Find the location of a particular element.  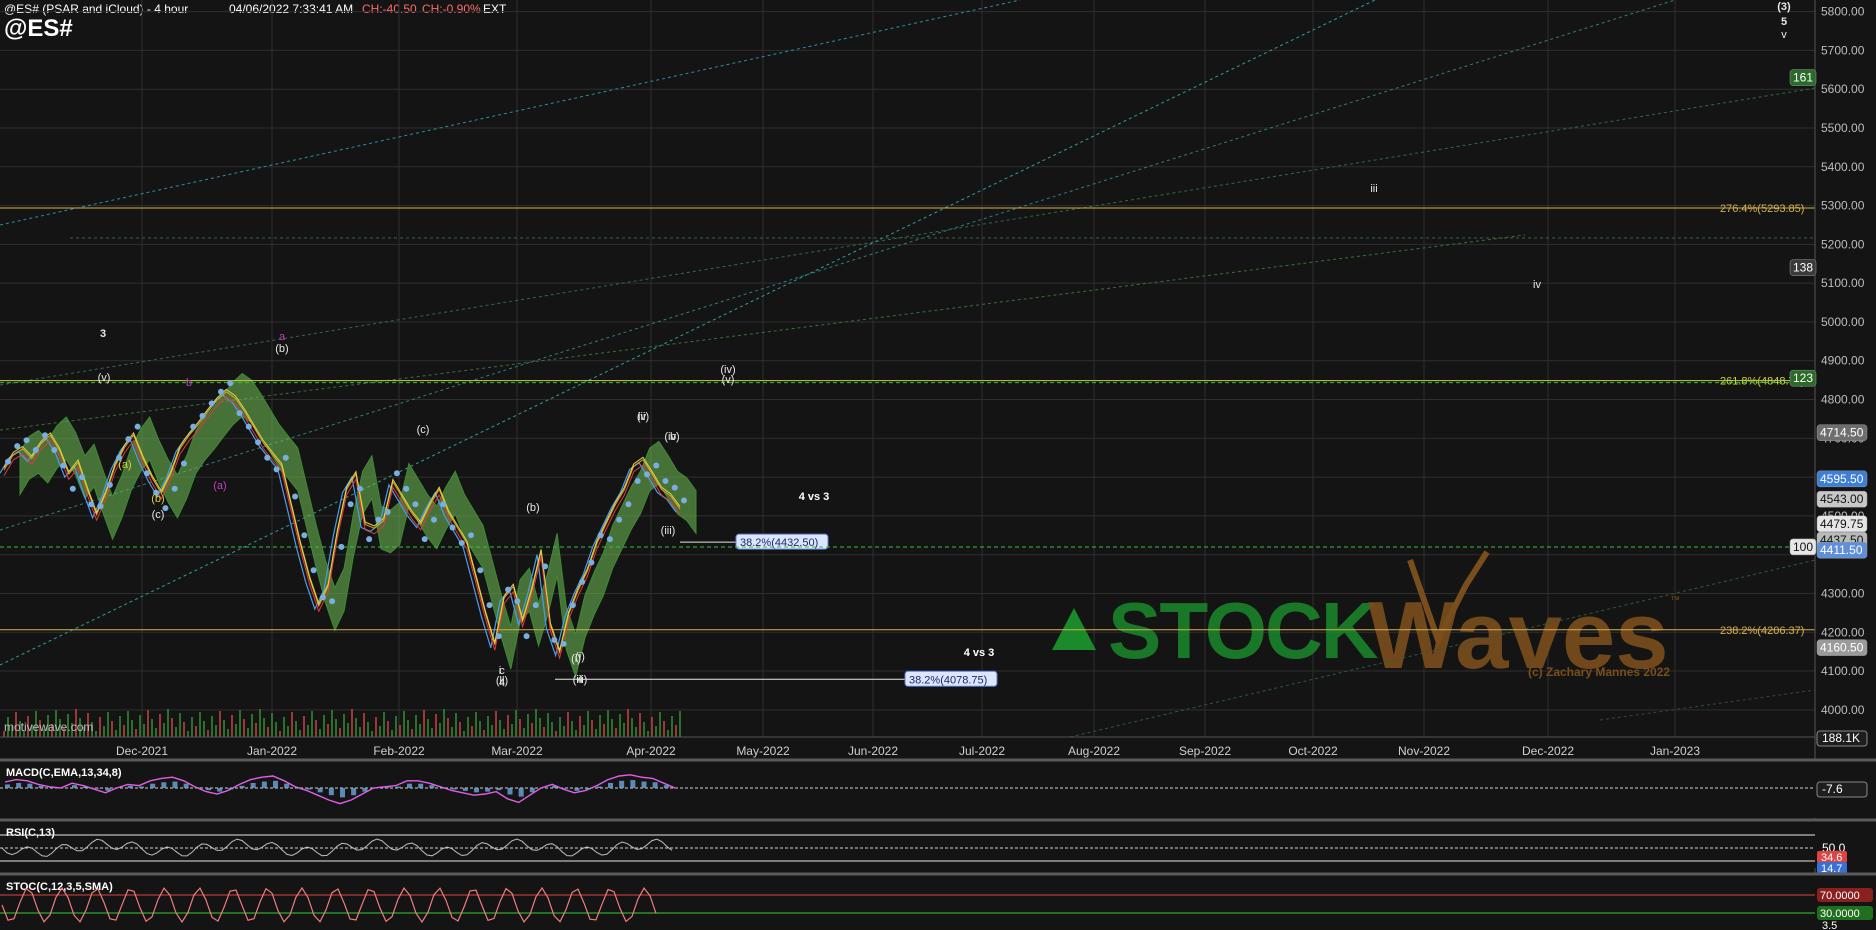

y-tick-label: 5000.00 is located at coordinates (1843, 322).